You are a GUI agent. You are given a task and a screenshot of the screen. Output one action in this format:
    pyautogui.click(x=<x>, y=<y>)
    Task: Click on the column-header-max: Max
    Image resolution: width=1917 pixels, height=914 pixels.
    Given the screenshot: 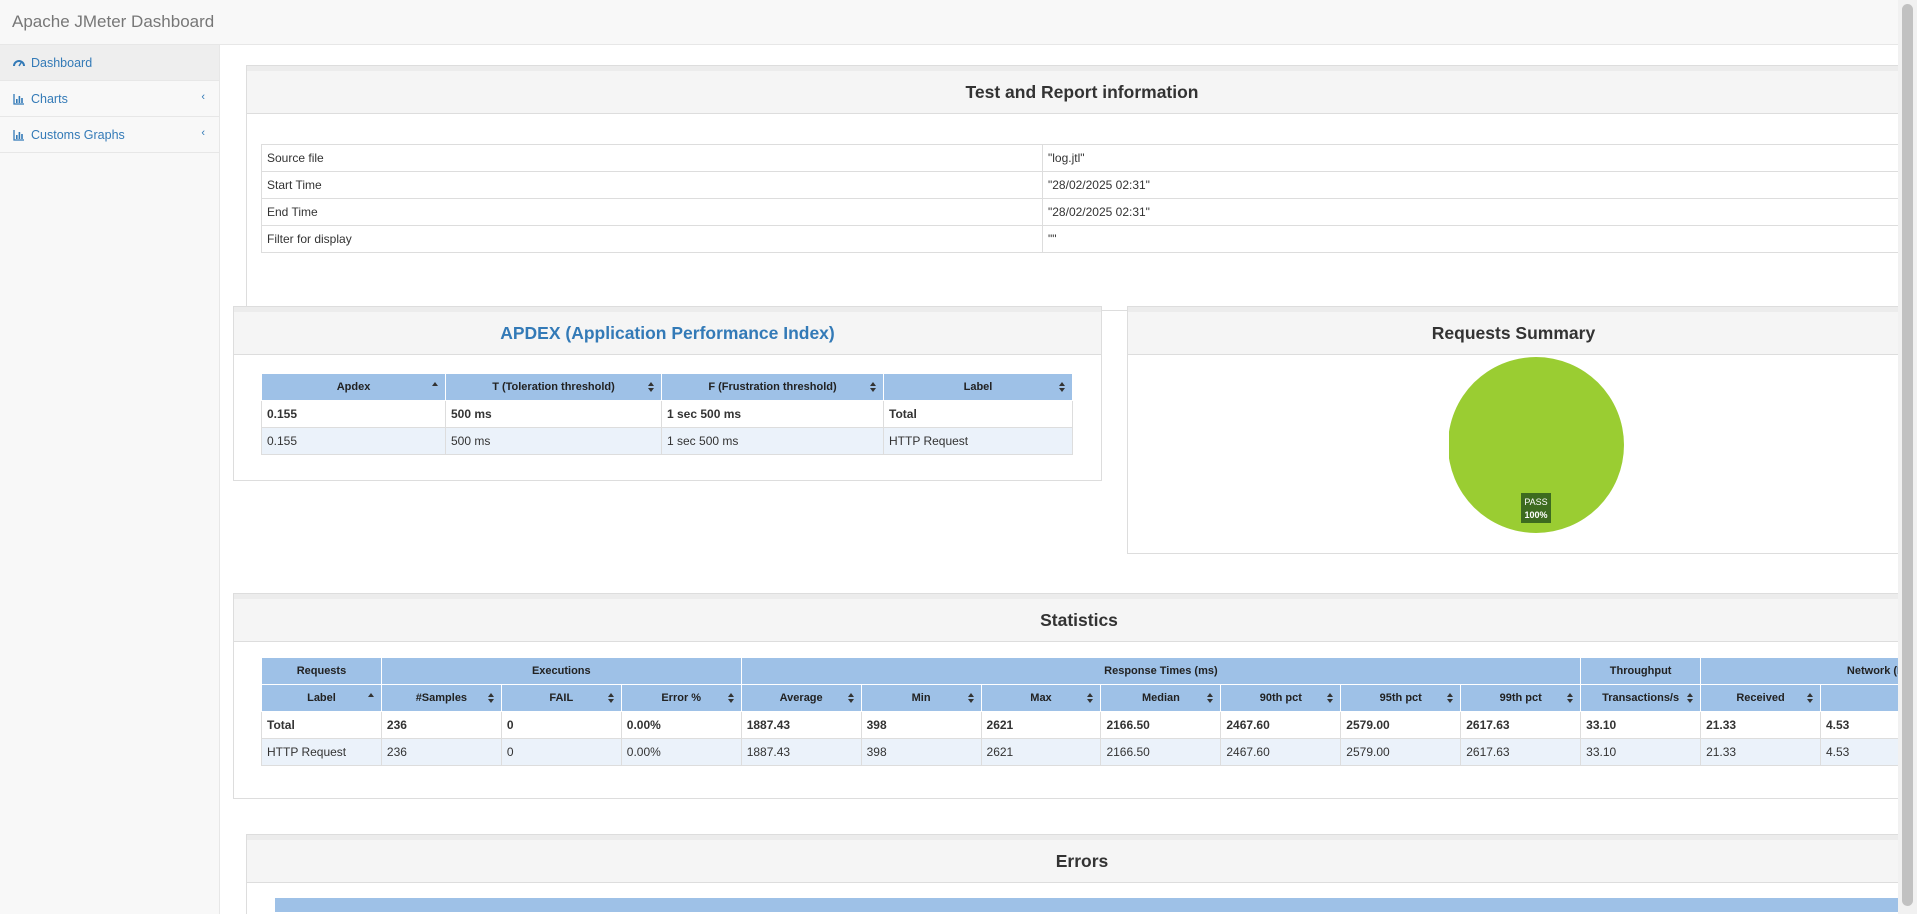 What is the action you would take?
    pyautogui.click(x=1041, y=698)
    